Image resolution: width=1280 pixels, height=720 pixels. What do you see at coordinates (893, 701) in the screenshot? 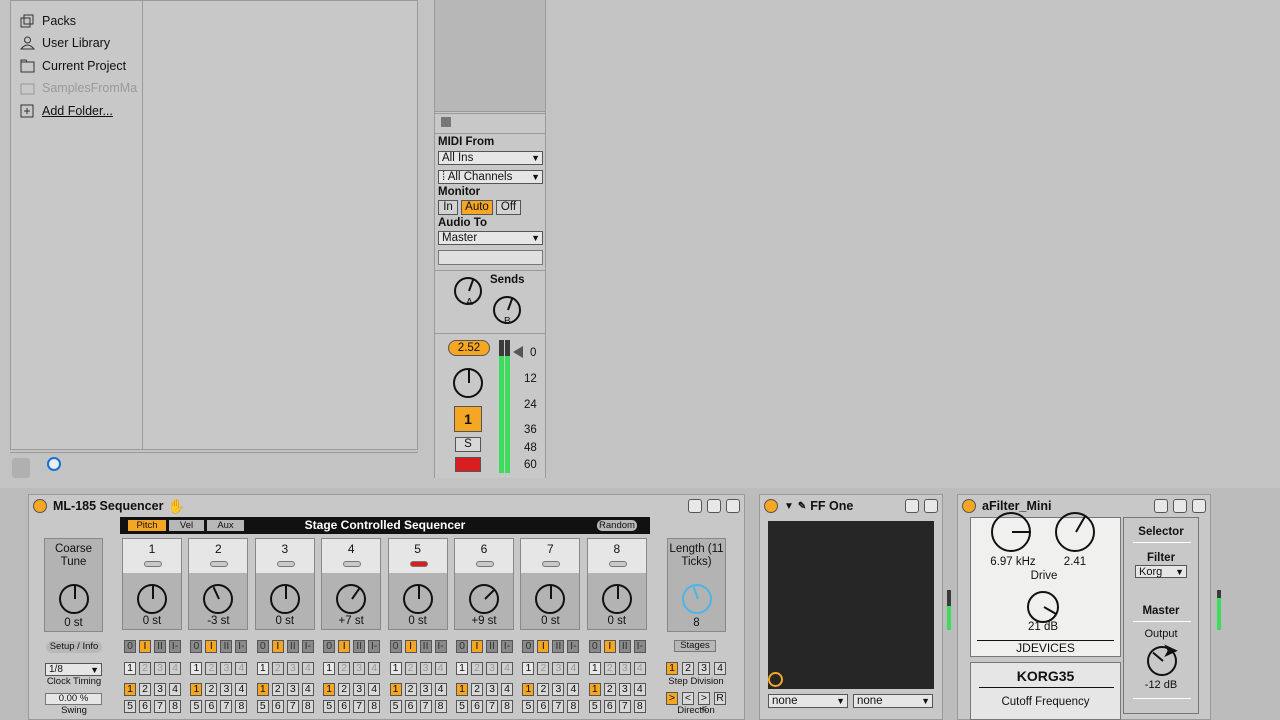
I see `y-mapping-select: none` at bounding box center [893, 701].